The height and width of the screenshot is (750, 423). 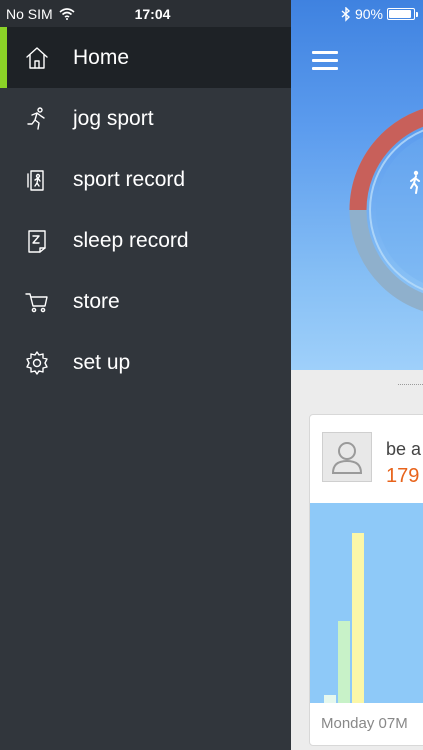 I want to click on sidebar-item-sport-record: sport record, so click(x=145, y=179).